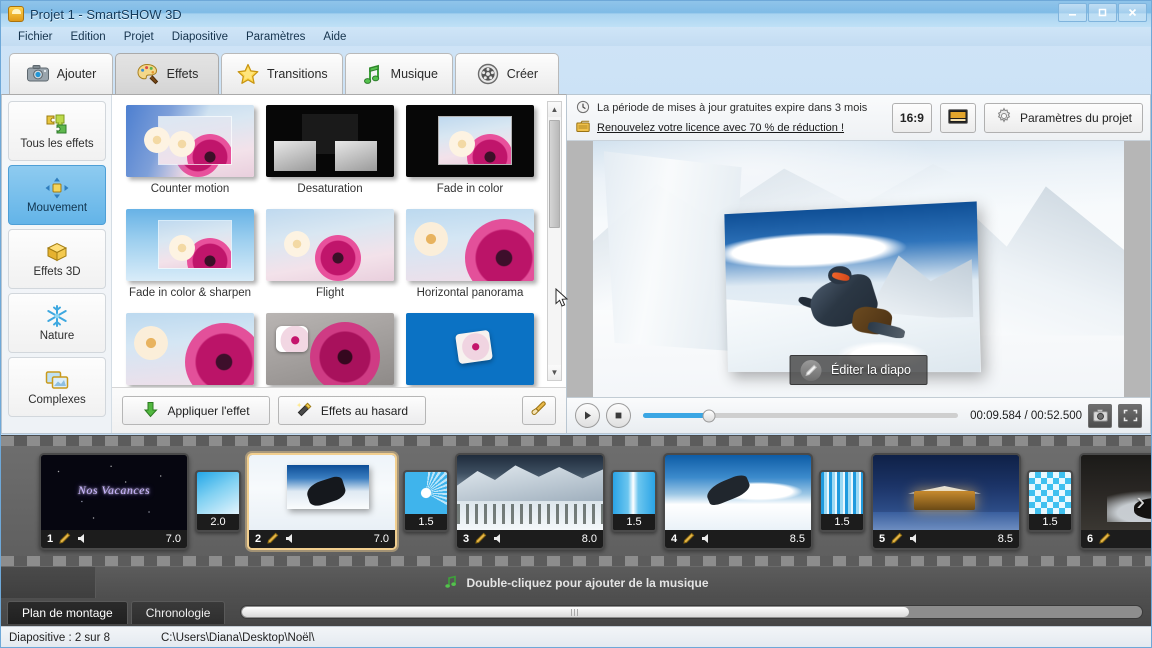  What do you see at coordinates (946, 501) in the screenshot?
I see `slide-item: 5 8.5` at bounding box center [946, 501].